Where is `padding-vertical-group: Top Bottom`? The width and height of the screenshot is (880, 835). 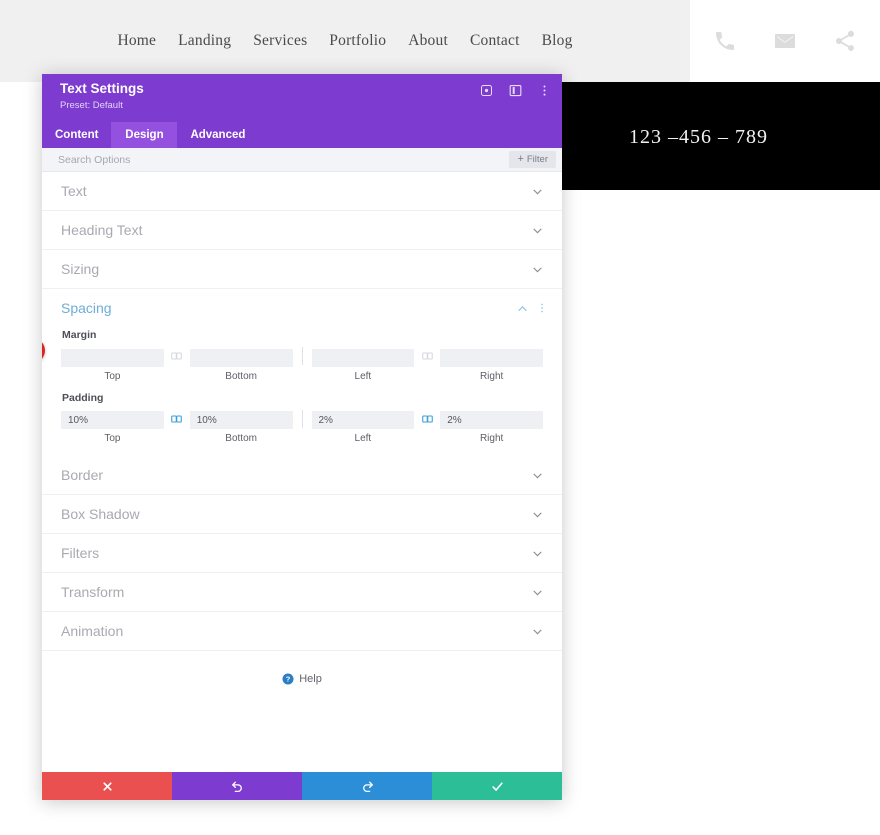
padding-vertical-group: Top Bottom is located at coordinates (177, 427).